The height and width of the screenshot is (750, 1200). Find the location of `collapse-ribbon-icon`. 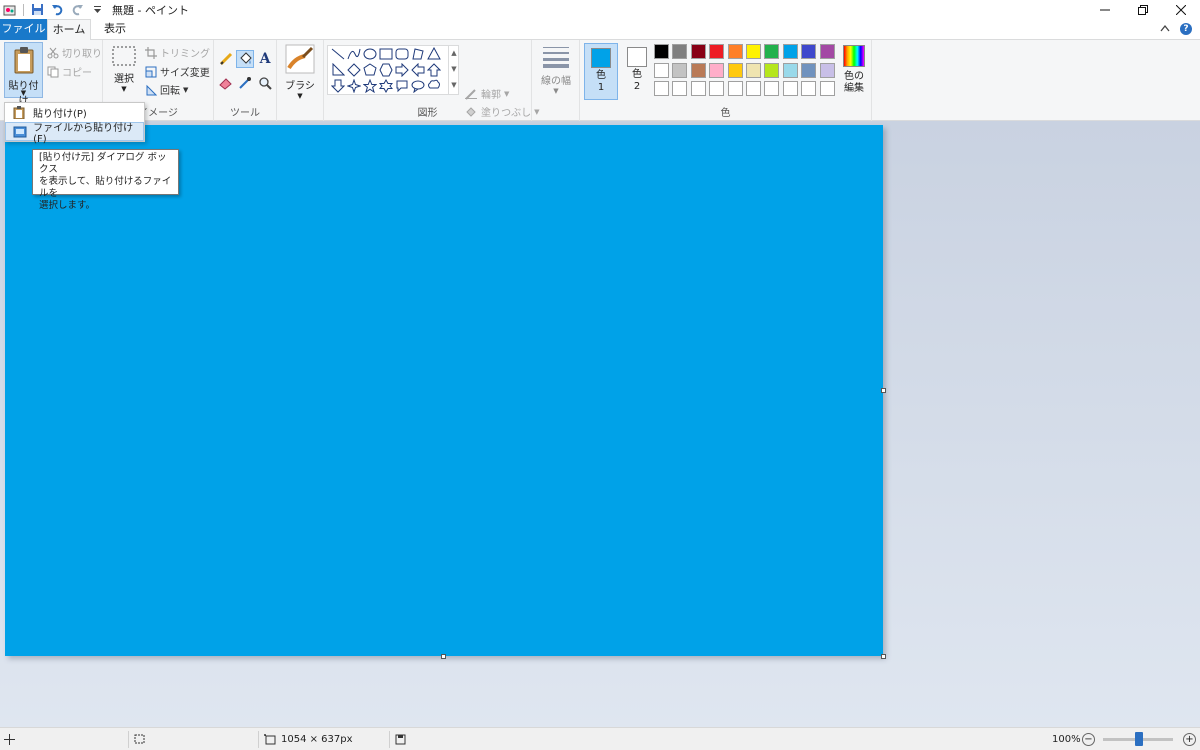

collapse-ribbon-icon is located at coordinates (1165, 28).